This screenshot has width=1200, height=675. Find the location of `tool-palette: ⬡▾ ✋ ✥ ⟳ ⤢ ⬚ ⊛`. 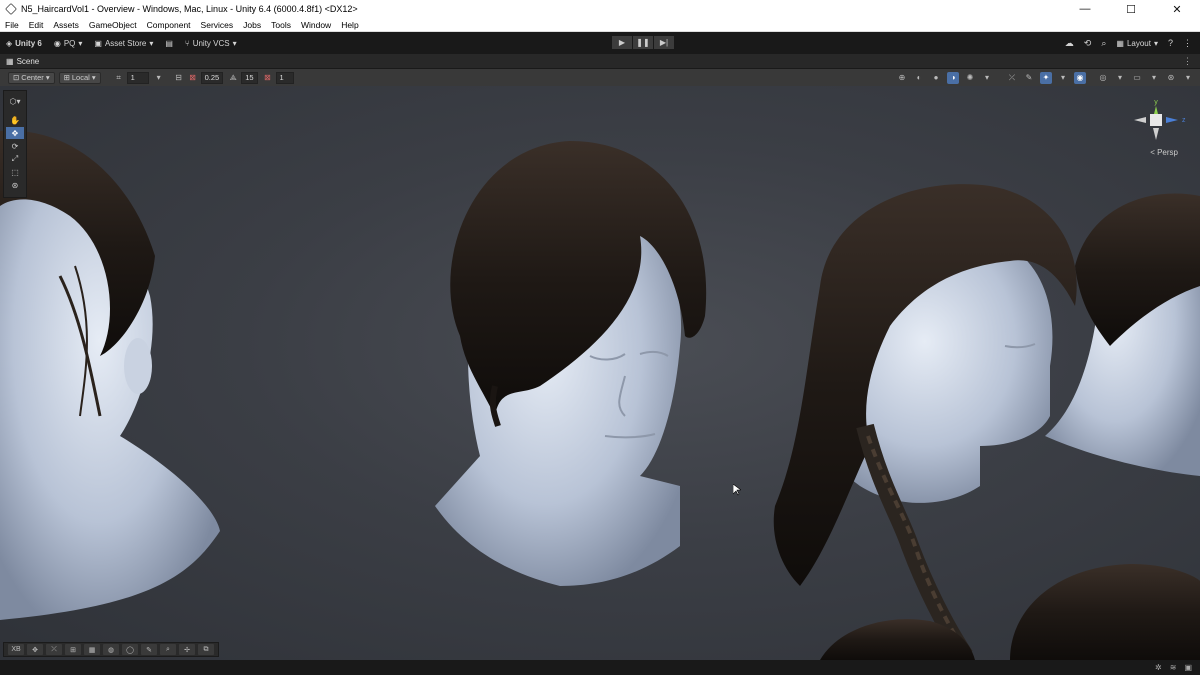

tool-palette: ⬡▾ ✋ ✥ ⟳ ⤢ ⬚ ⊛ is located at coordinates (15, 144).